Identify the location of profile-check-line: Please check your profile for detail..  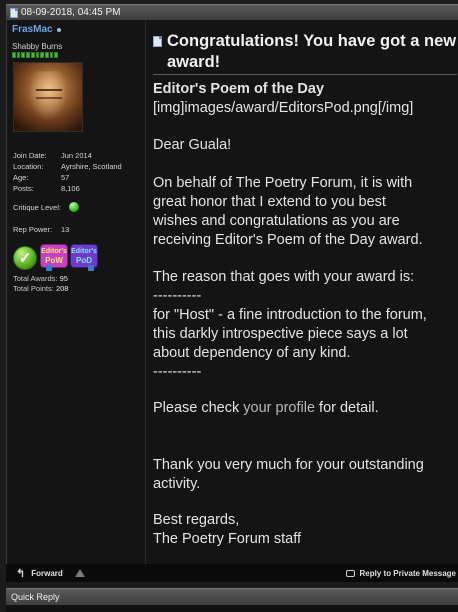
(266, 408).